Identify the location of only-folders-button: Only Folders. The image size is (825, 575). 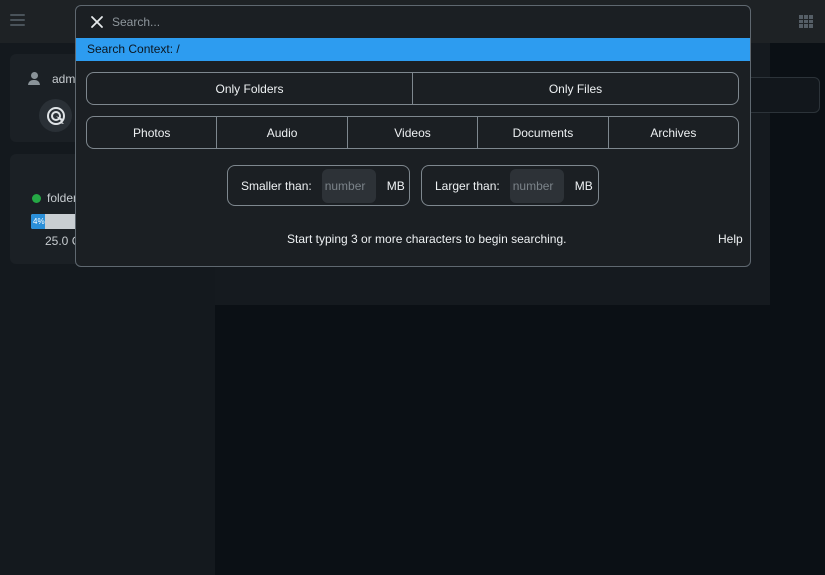
(250, 88).